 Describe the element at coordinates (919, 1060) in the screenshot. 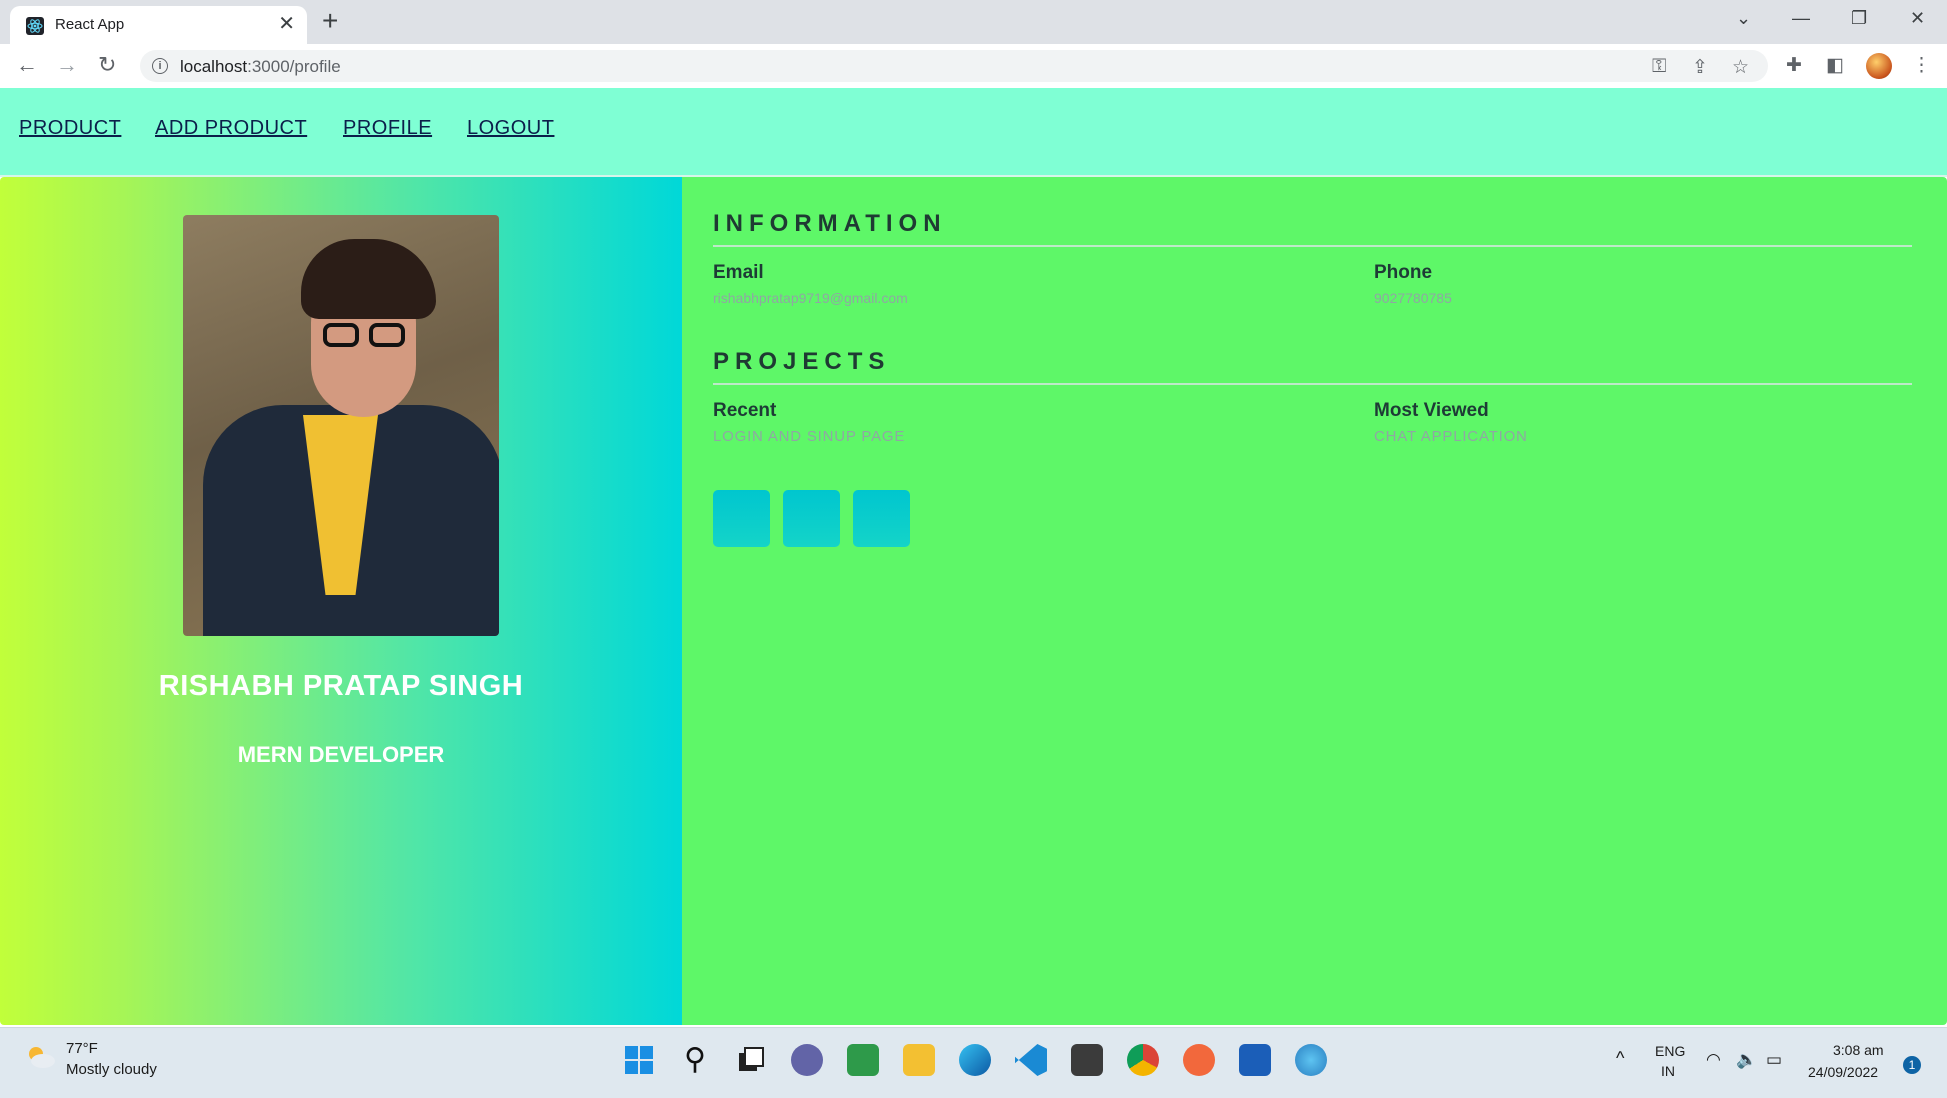

I see `file-explorer-icon` at that location.